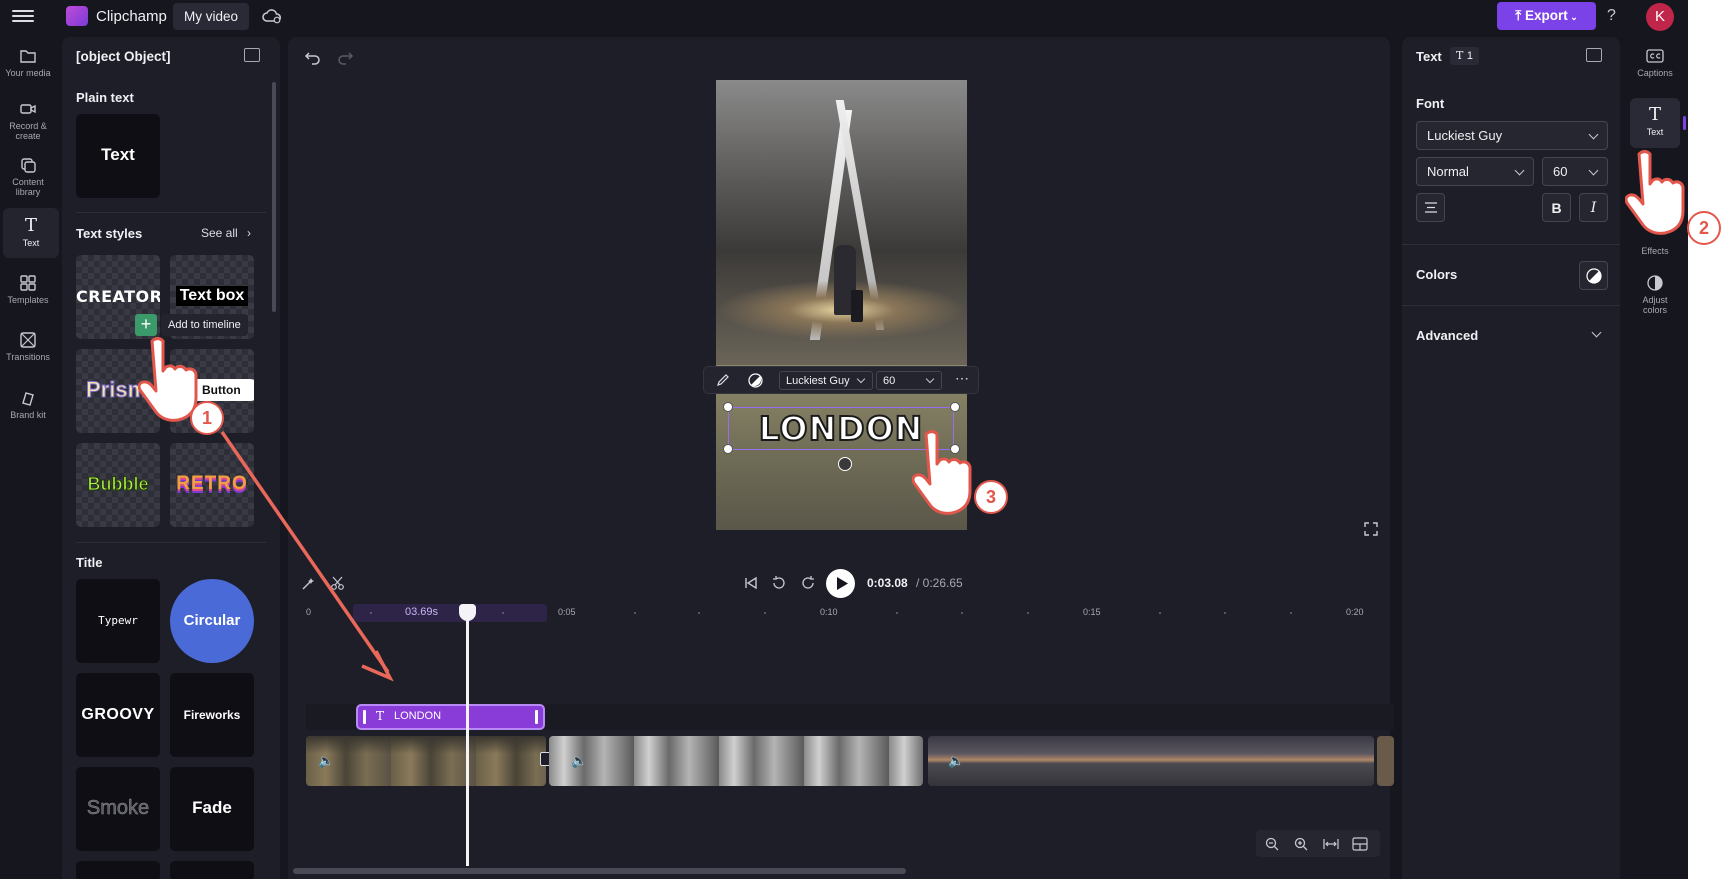 The image size is (1728, 879). Describe the element at coordinates (1684, 123) in the screenshot. I see `active-indicator` at that location.